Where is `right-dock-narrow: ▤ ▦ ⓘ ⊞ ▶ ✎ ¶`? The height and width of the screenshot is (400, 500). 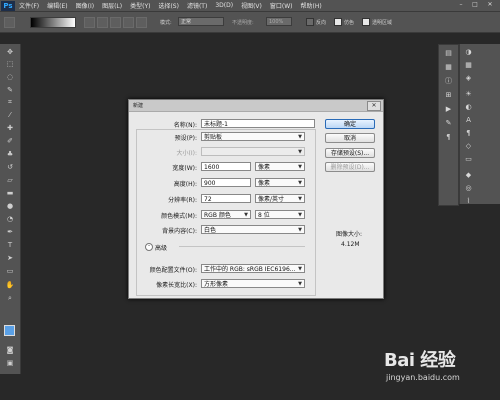 right-dock-narrow: ▤ ▦ ⓘ ⊞ ▶ ✎ ¶ is located at coordinates (448, 125).